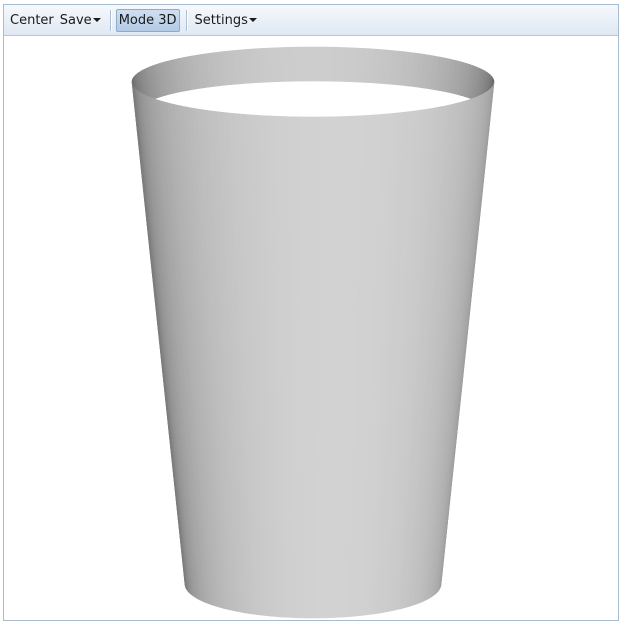 This screenshot has width=625, height=625. What do you see at coordinates (75, 20) in the screenshot?
I see `save-menu-label: Save` at bounding box center [75, 20].